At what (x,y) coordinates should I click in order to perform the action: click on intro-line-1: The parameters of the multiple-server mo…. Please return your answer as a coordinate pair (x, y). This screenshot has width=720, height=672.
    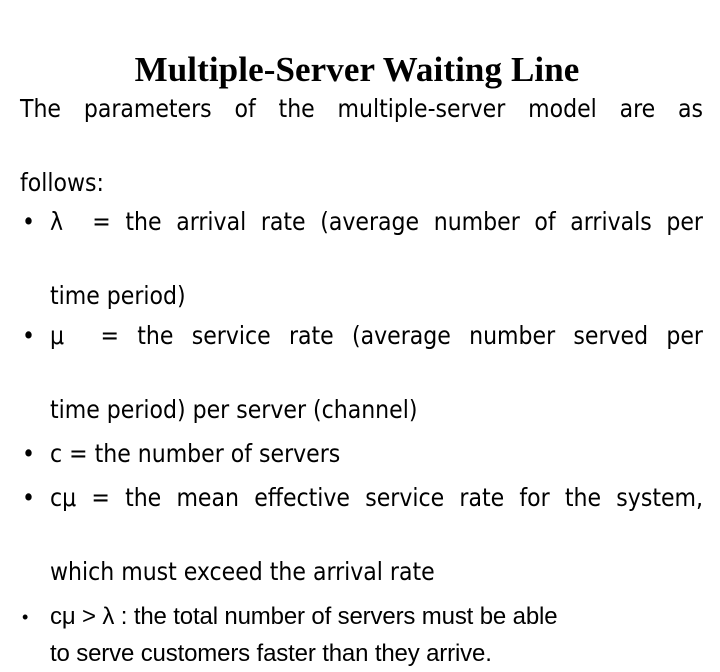
    Looking at the image, I should click on (361, 108).